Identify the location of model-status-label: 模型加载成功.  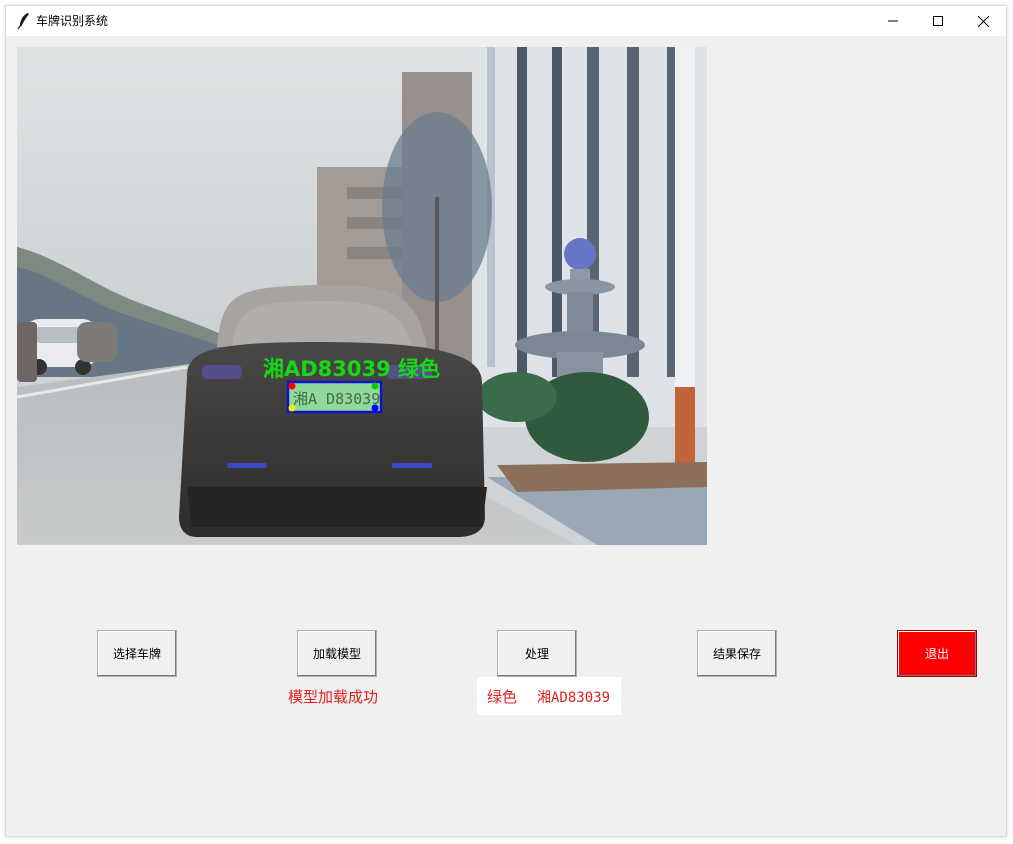
(333, 697).